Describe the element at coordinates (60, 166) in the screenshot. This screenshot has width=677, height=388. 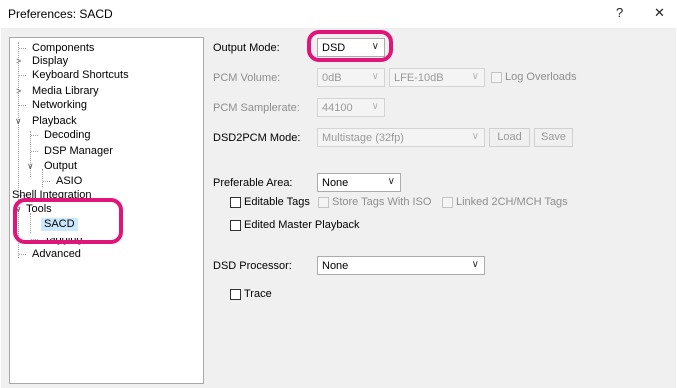
I see `tree-item-output: Output` at that location.